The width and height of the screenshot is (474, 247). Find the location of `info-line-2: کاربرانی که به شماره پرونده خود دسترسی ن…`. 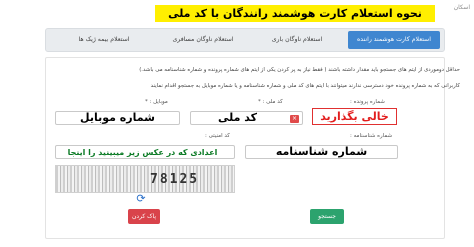

info-line-2: کاربرانی که به شماره پرونده خود دسترسی ن… is located at coordinates (305, 86).